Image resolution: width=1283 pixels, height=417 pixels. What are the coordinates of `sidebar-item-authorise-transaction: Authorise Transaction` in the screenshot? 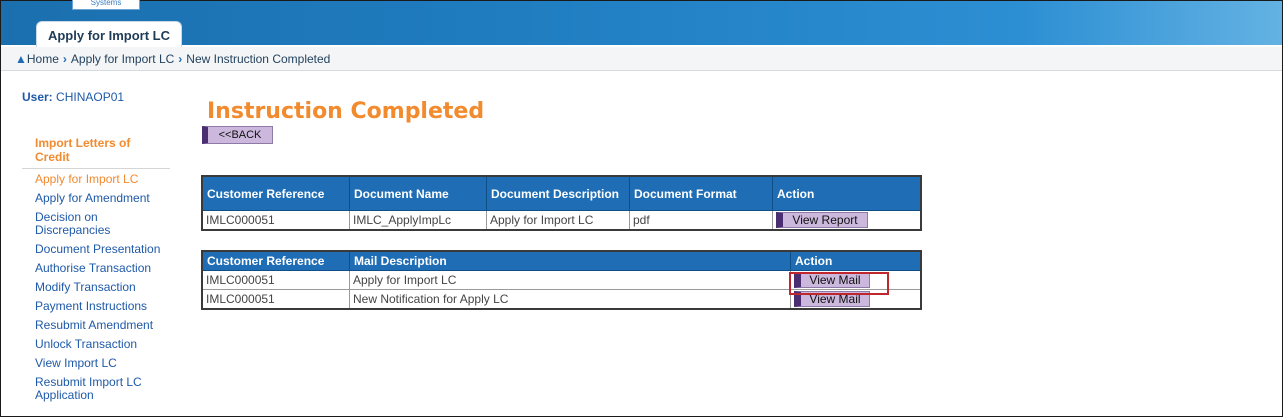 It's located at (105, 268).